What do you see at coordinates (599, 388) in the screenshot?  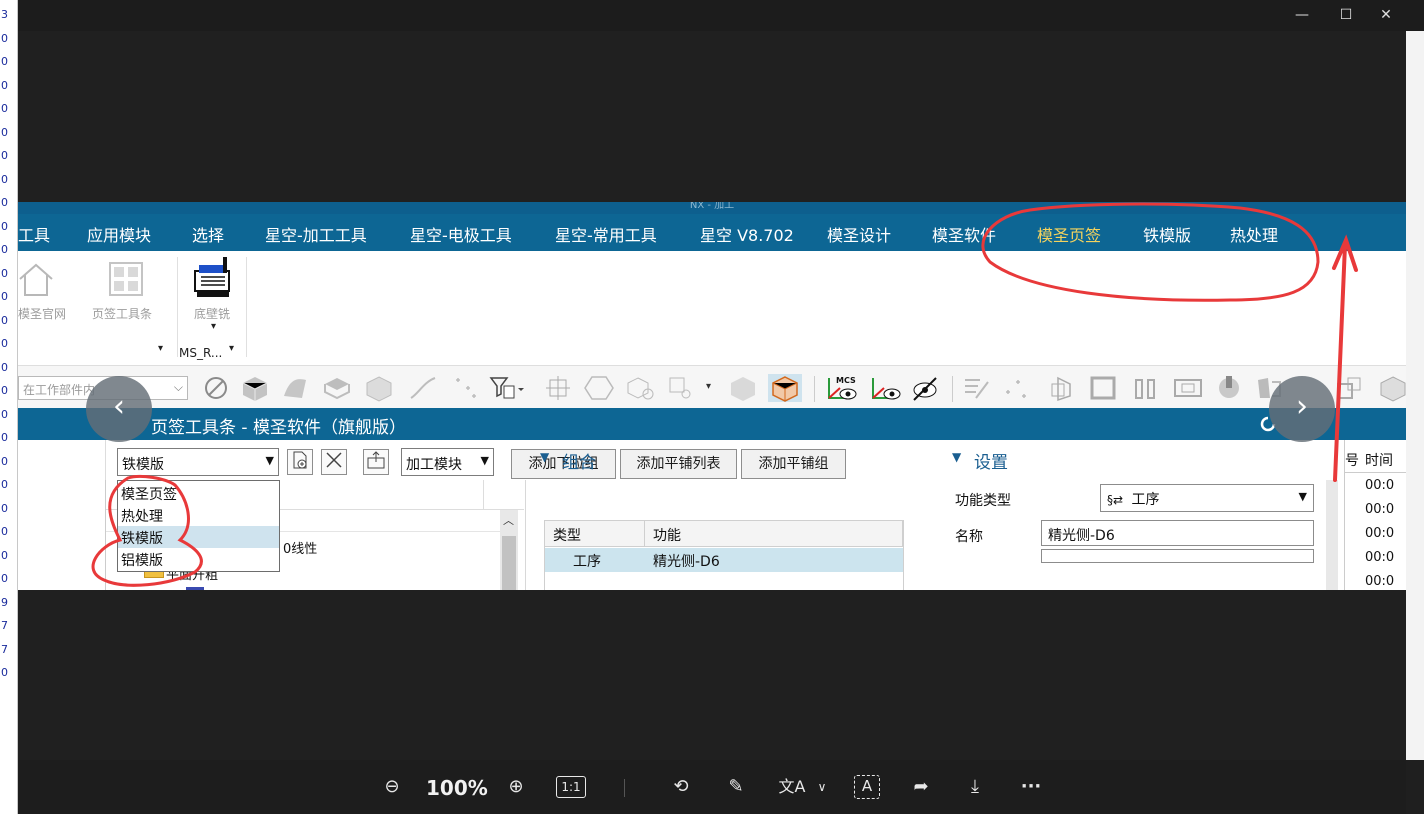 I see `hexagon-icon` at bounding box center [599, 388].